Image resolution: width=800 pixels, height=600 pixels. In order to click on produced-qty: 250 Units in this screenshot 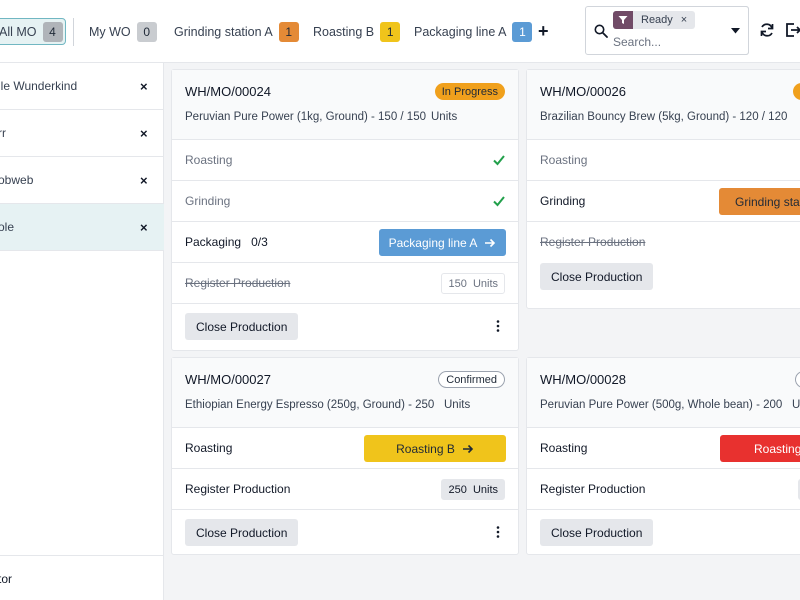, I will do `click(473, 489)`.